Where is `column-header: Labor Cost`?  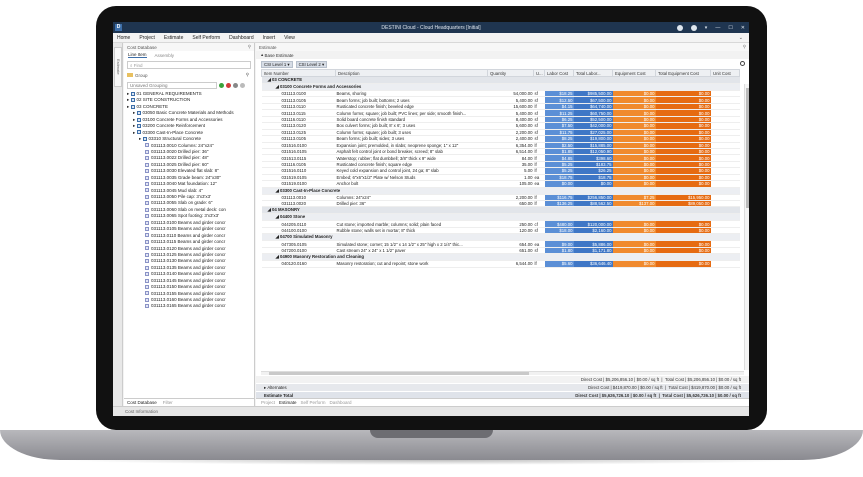
column-header: Labor Cost is located at coordinates (559, 73).